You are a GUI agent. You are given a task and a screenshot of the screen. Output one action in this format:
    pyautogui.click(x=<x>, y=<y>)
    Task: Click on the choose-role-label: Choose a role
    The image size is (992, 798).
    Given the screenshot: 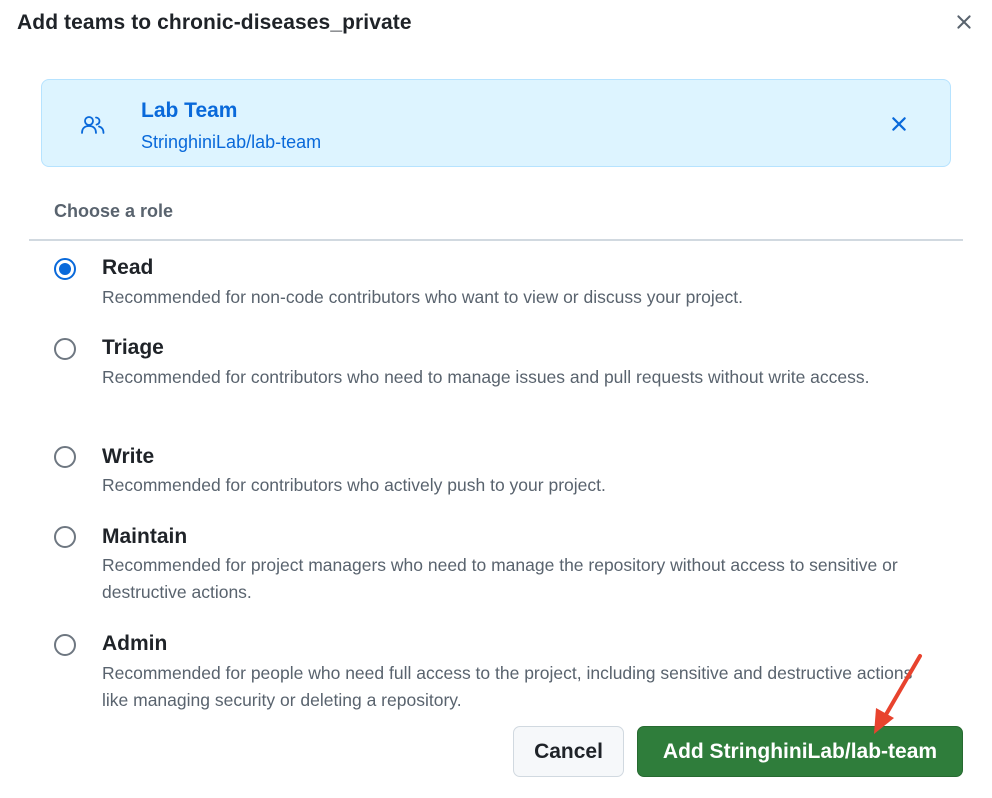 What is the action you would take?
    pyautogui.click(x=114, y=211)
    